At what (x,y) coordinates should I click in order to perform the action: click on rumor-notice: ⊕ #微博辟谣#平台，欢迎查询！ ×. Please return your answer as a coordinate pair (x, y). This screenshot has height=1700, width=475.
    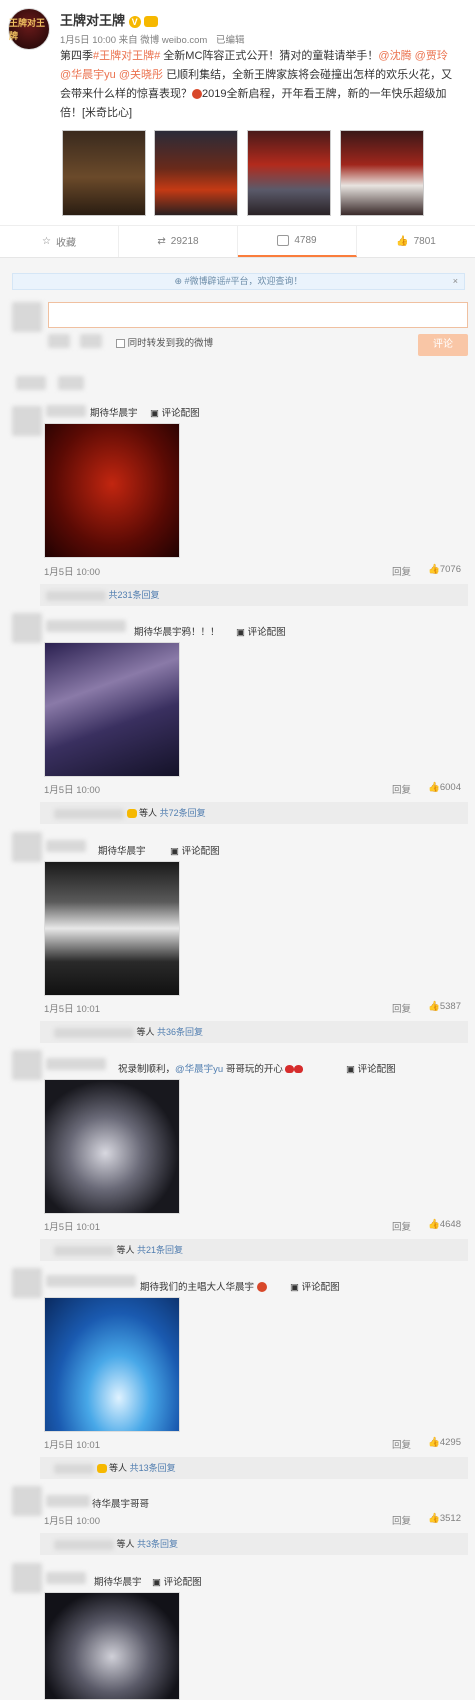
    Looking at the image, I should click on (238, 281).